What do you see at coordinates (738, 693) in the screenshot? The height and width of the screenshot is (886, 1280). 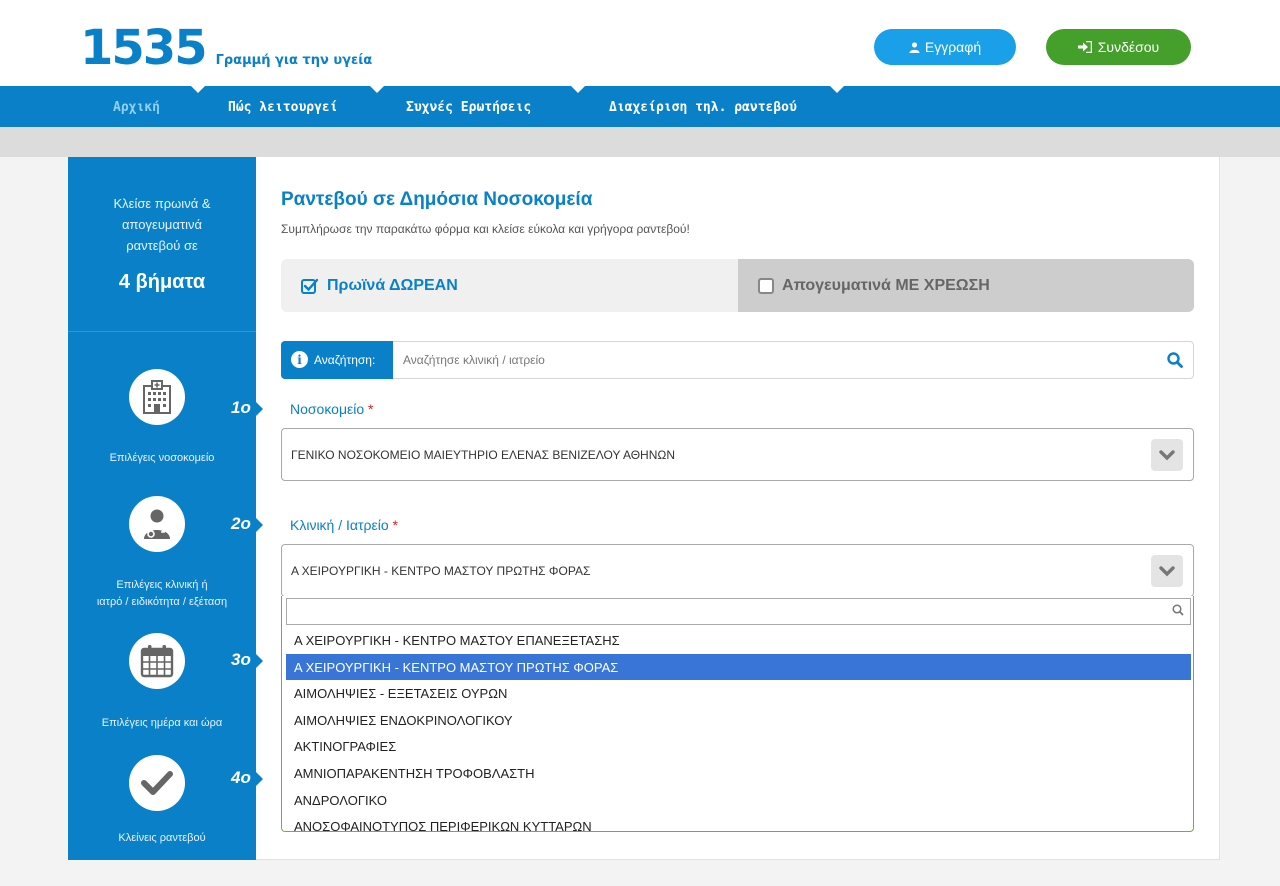 I see `dropdown-option: ΑΙΜΟΛΗΨΙΕΣ - ΕΞΕΤΑΣΕΙΣ ΟΥΡΩΝ` at bounding box center [738, 693].